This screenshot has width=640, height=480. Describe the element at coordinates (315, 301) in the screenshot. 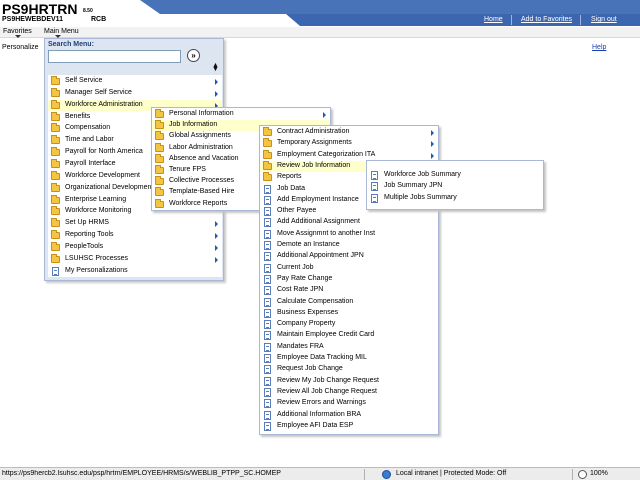

I see `job-information-label: Calculate Compensation` at that location.